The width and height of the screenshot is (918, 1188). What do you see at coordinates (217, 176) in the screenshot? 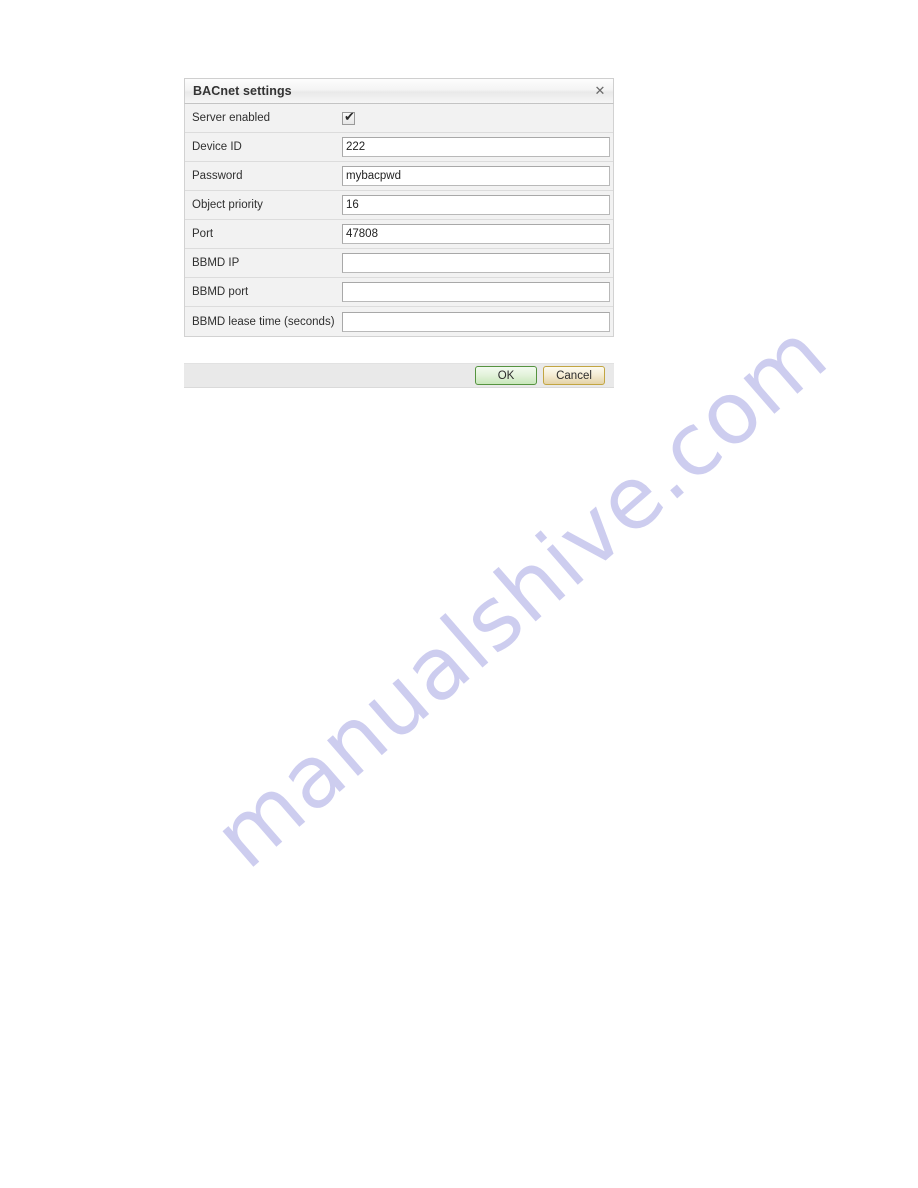
I see `label-password: Password` at bounding box center [217, 176].